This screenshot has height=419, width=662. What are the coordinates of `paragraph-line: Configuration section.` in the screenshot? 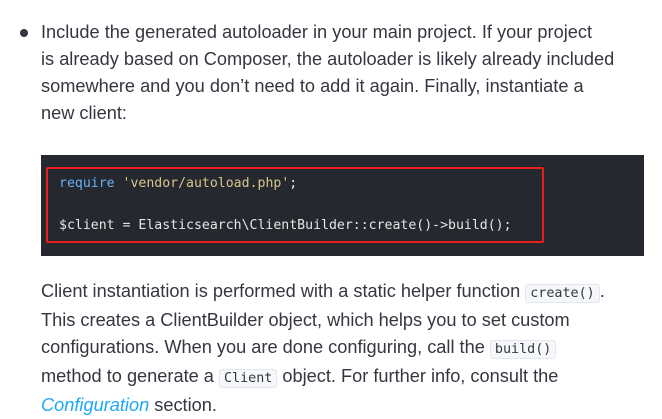 It's located at (346, 405).